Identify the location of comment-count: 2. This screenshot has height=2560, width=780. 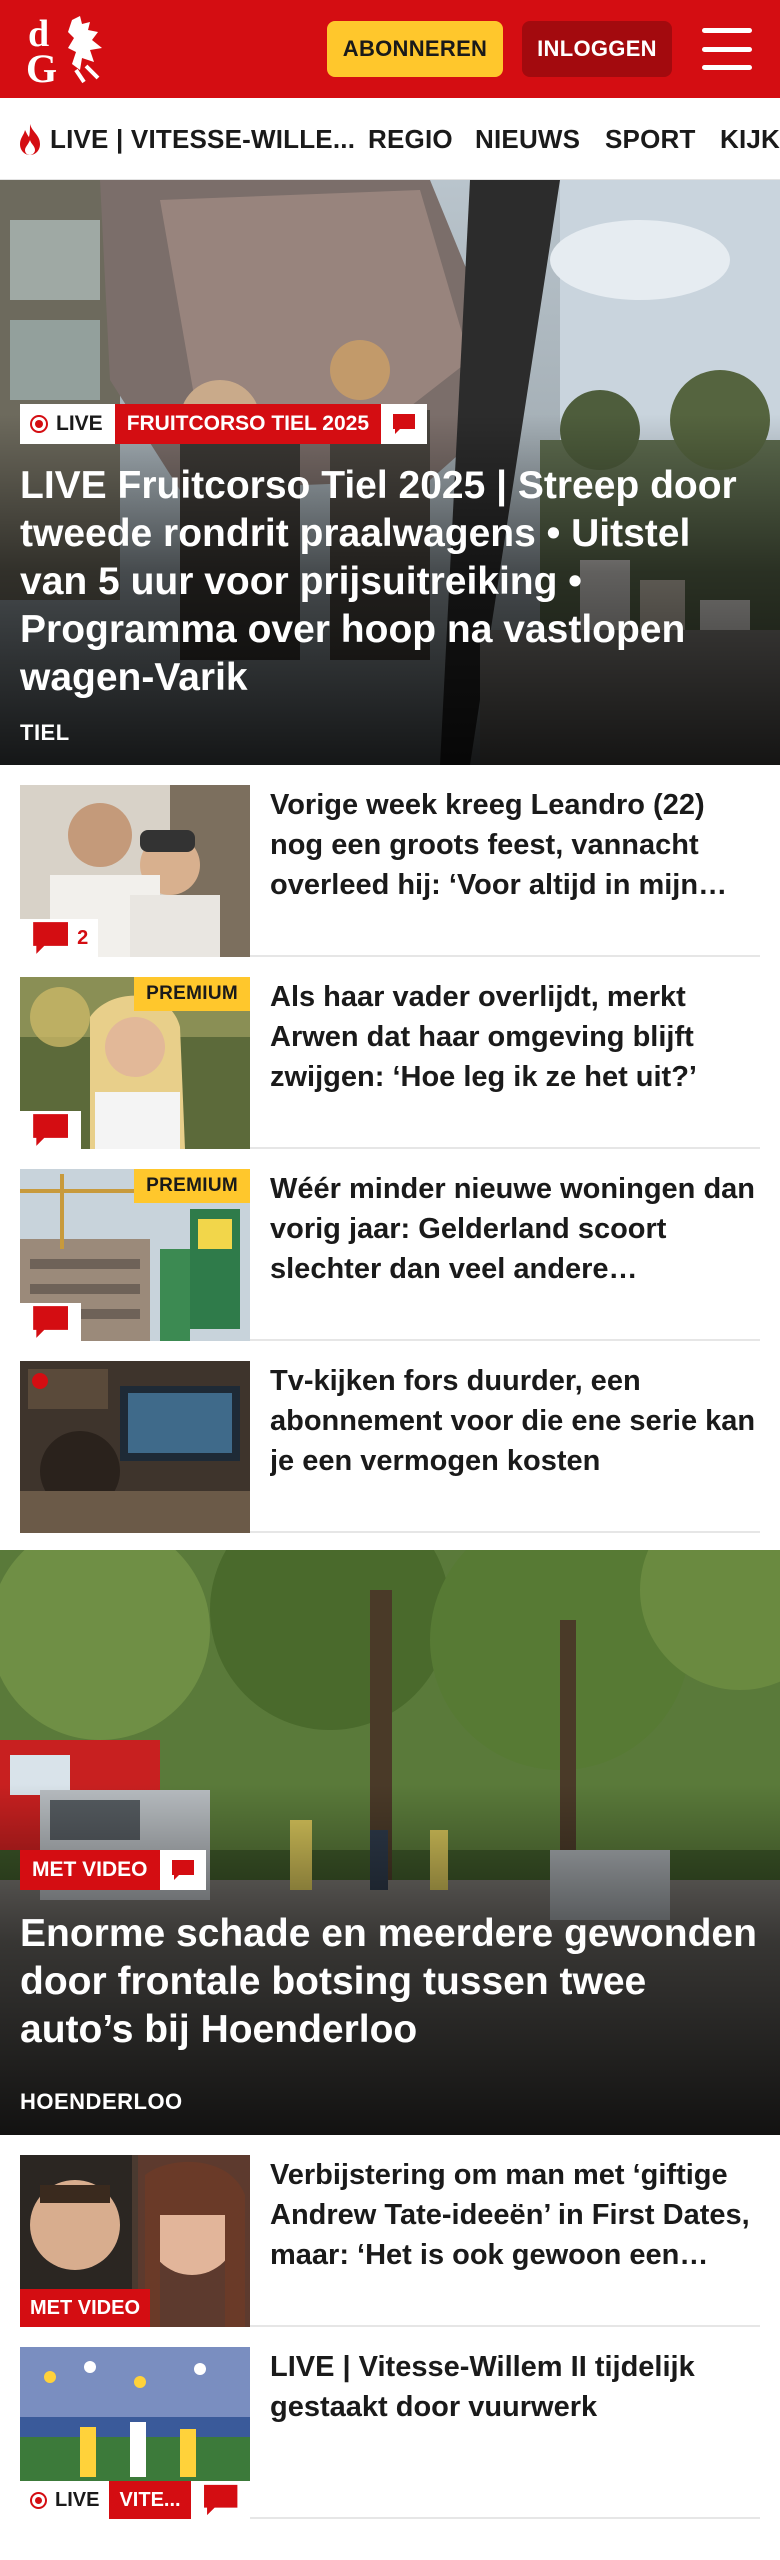
(59, 938).